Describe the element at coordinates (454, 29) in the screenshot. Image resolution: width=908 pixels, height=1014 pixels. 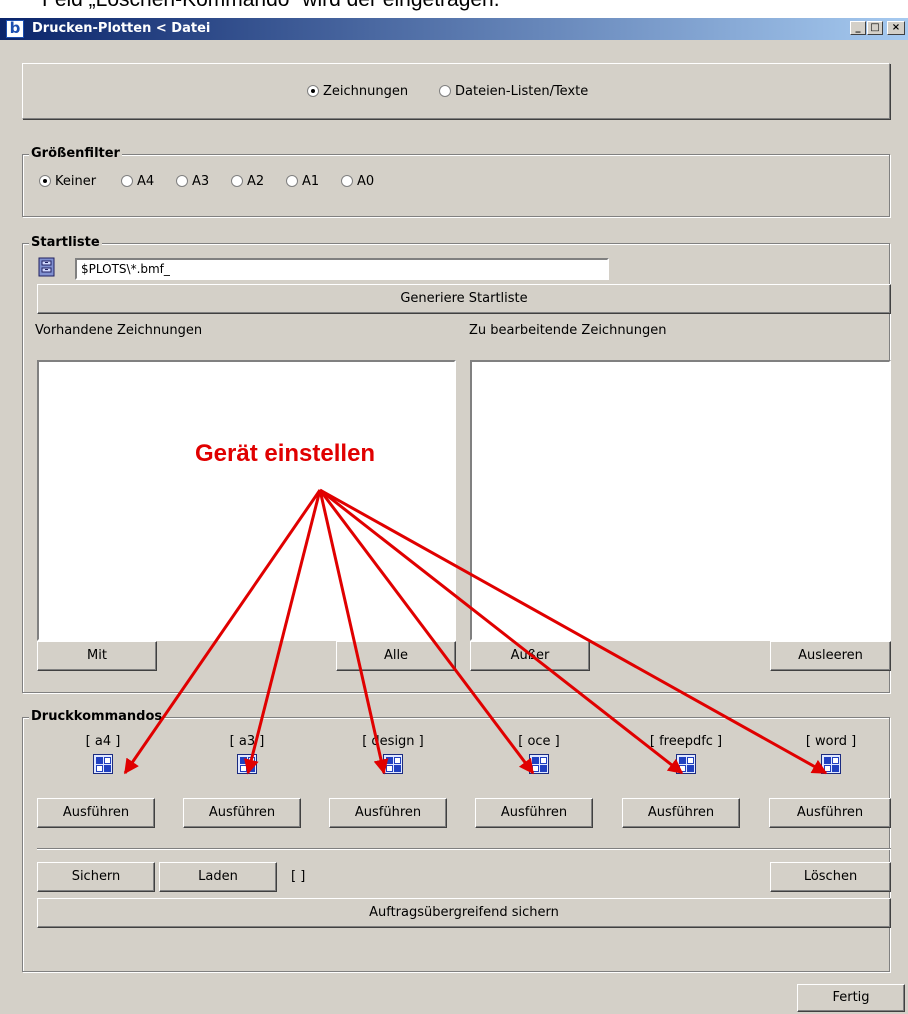
I see `title-bar: b Drucken-Plotten < Datei _ □ ×` at that location.